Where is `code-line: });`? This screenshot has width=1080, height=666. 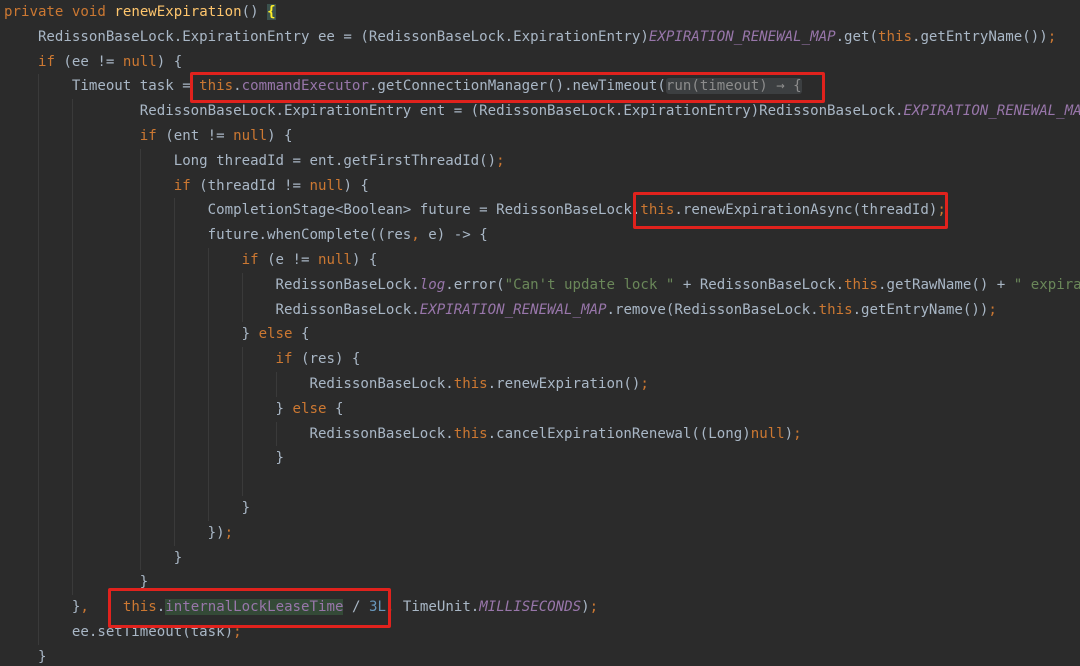 code-line: }); is located at coordinates (542, 533).